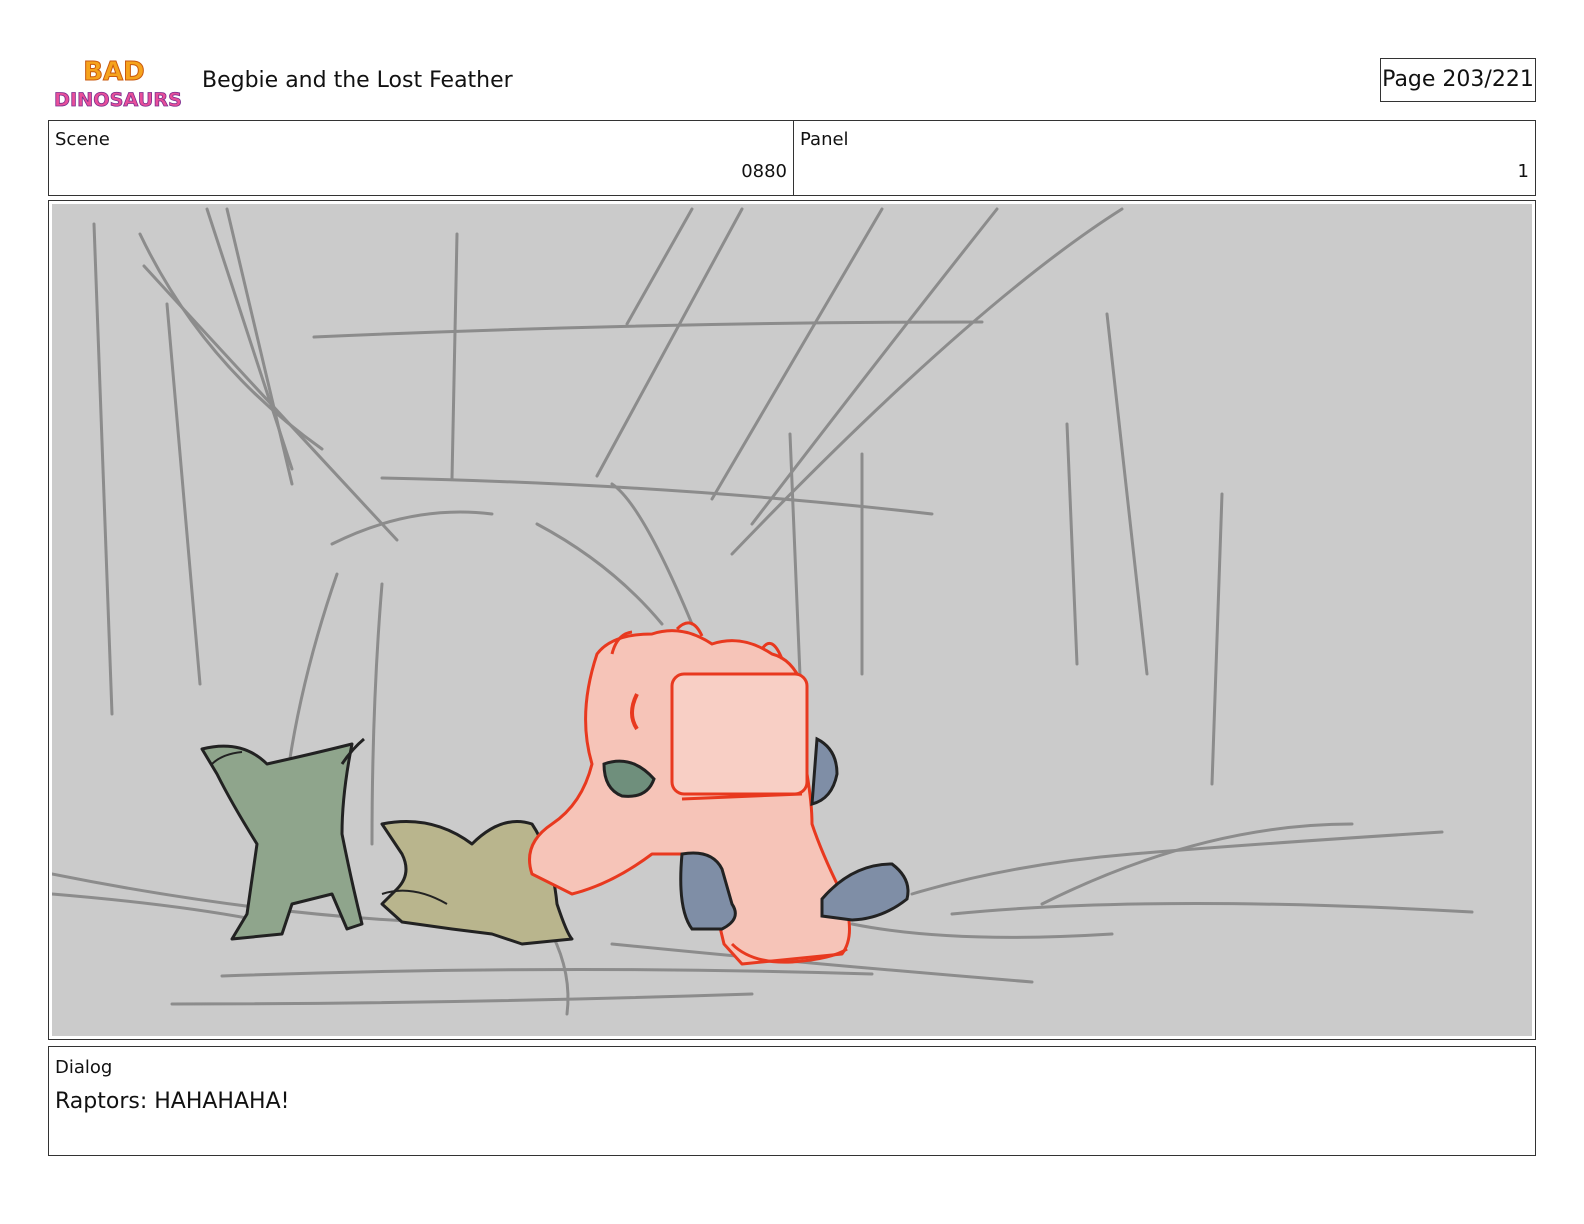 This screenshot has height=1224, width=1584. What do you see at coordinates (282, 839) in the screenshot?
I see `raptor-green` at bounding box center [282, 839].